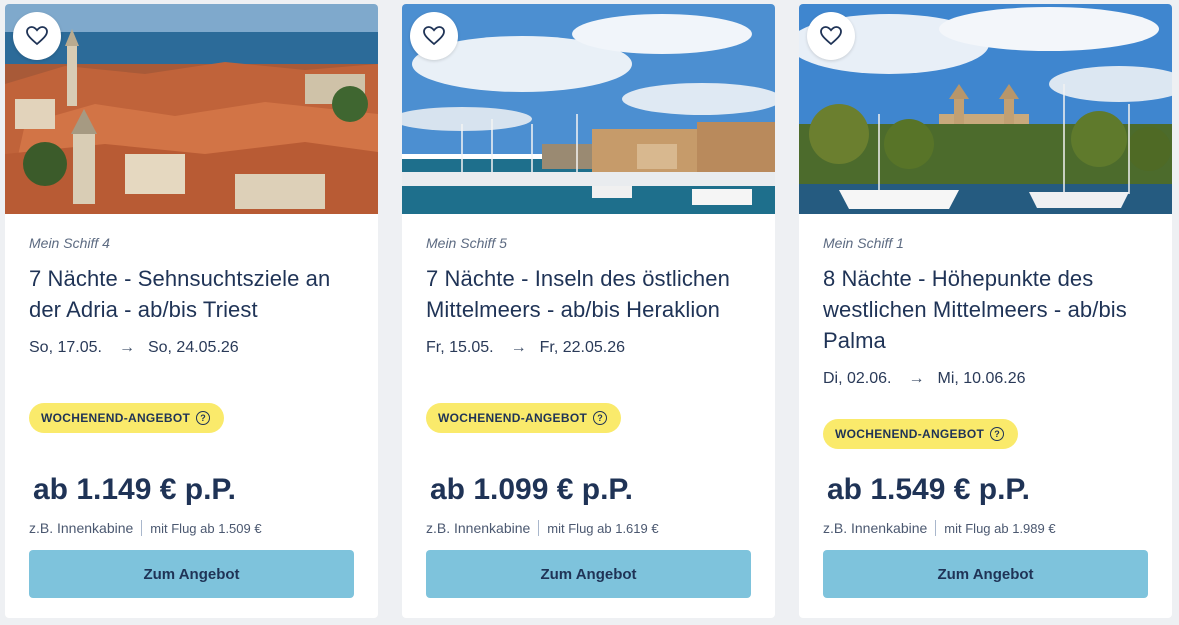 The height and width of the screenshot is (625, 1179). Describe the element at coordinates (542, 528) in the screenshot. I see `price-details: z.B. Innenkabine mit Flug ab 1.619 €` at that location.